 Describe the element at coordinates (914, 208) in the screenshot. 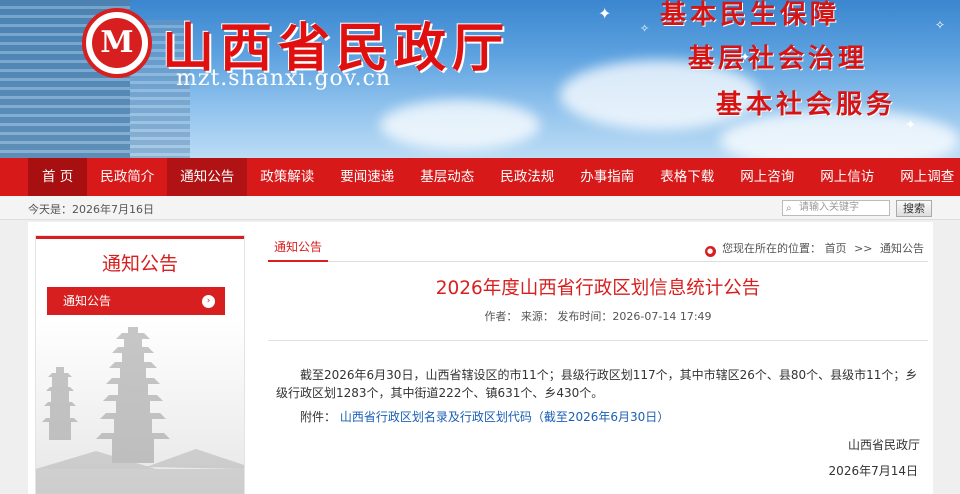

I see `search-button: 搜索` at that location.